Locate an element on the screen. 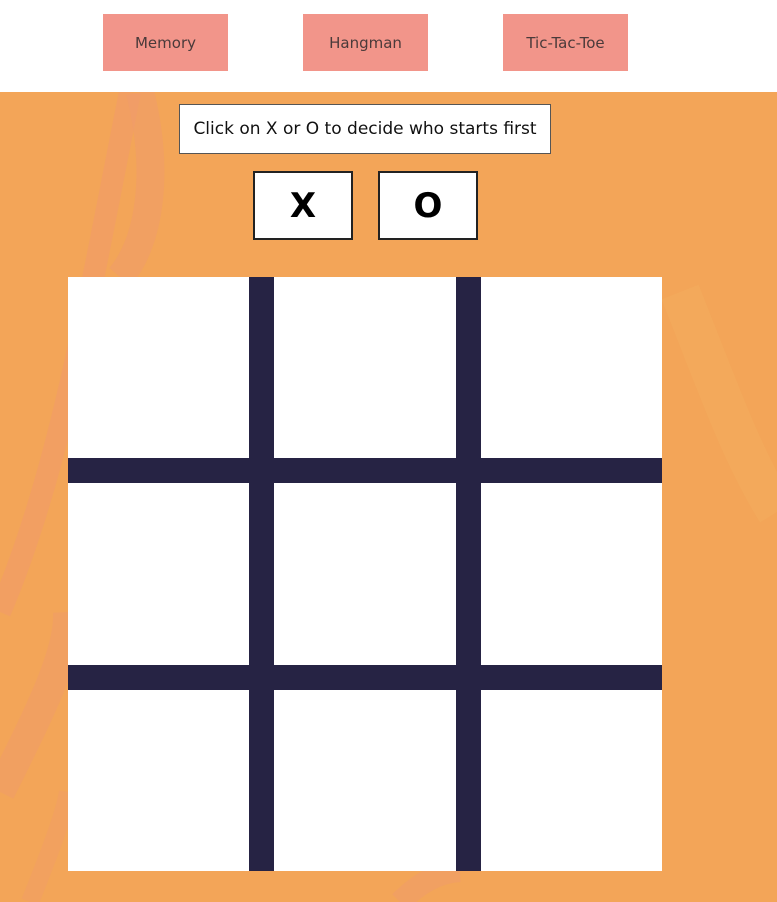 The width and height of the screenshot is (777, 902). x-label: X is located at coordinates (303, 205).